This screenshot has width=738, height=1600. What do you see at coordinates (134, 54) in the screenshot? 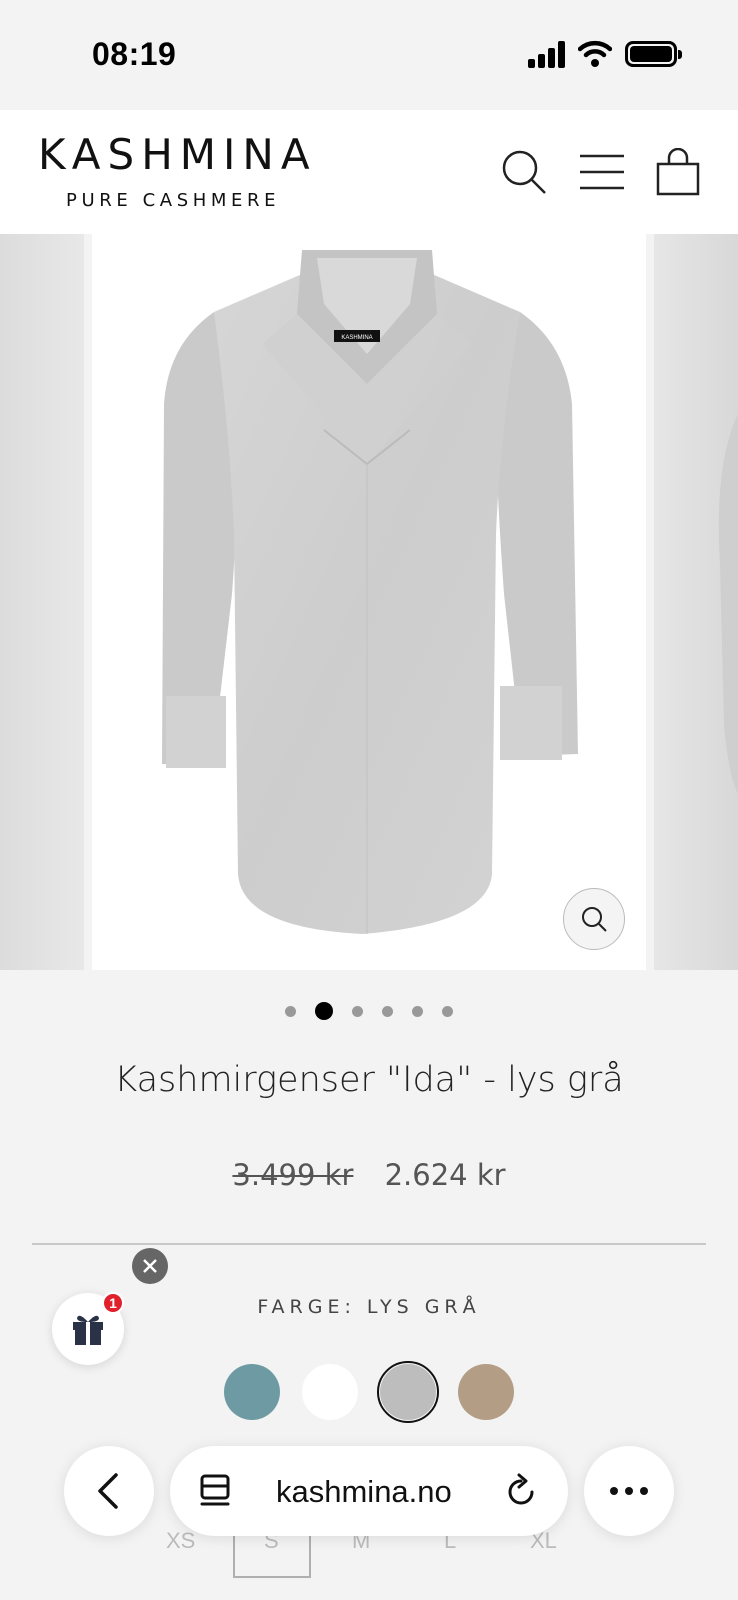
I see `status-time: 08:19` at bounding box center [134, 54].